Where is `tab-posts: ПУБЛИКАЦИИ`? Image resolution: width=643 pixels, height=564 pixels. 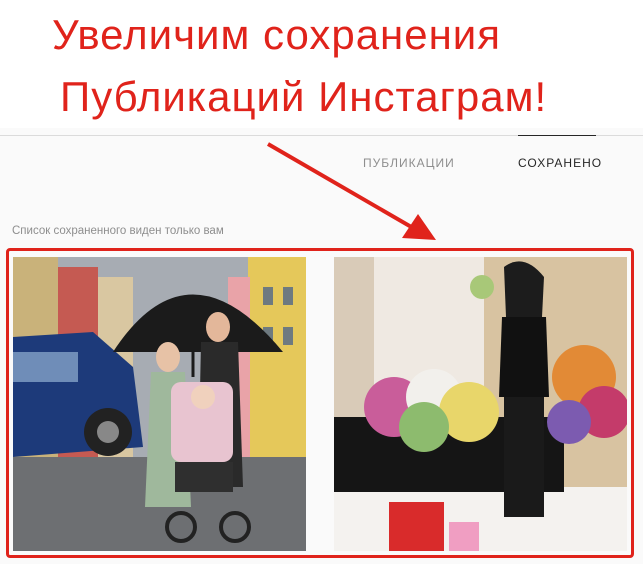 tab-posts: ПУБЛИКАЦИИ is located at coordinates (409, 163).